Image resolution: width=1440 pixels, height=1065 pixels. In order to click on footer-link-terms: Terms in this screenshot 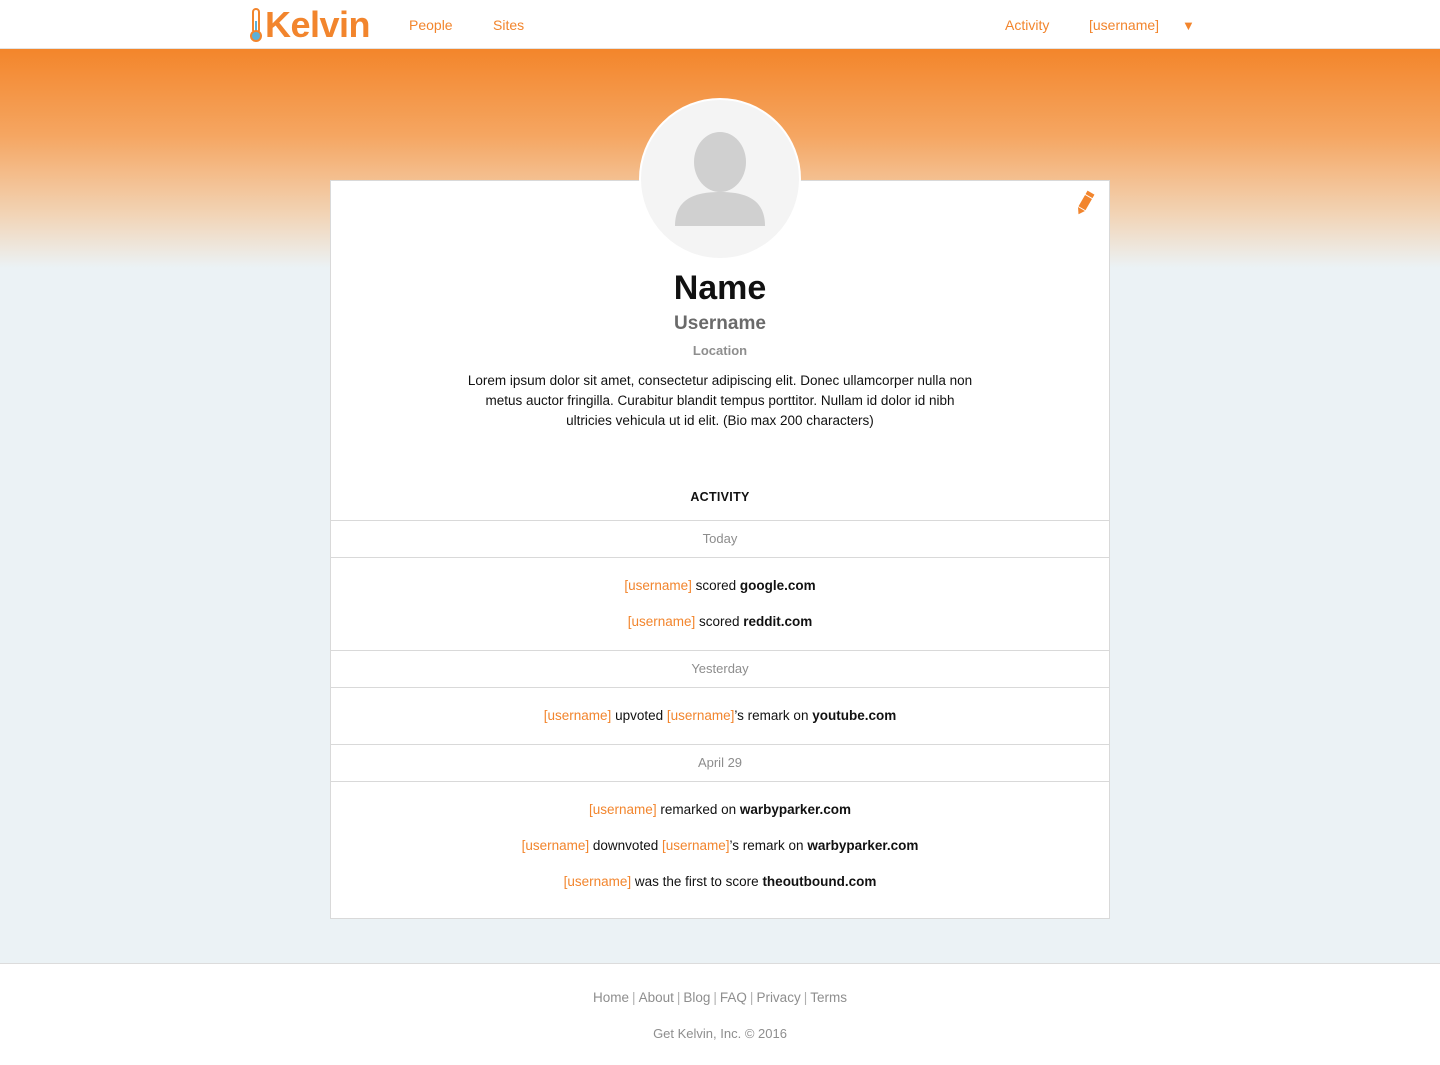, I will do `click(828, 997)`.